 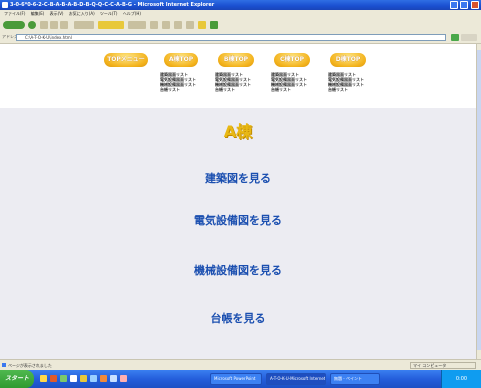 What do you see at coordinates (5, 5) in the screenshot?
I see `ie-icon` at bounding box center [5, 5].